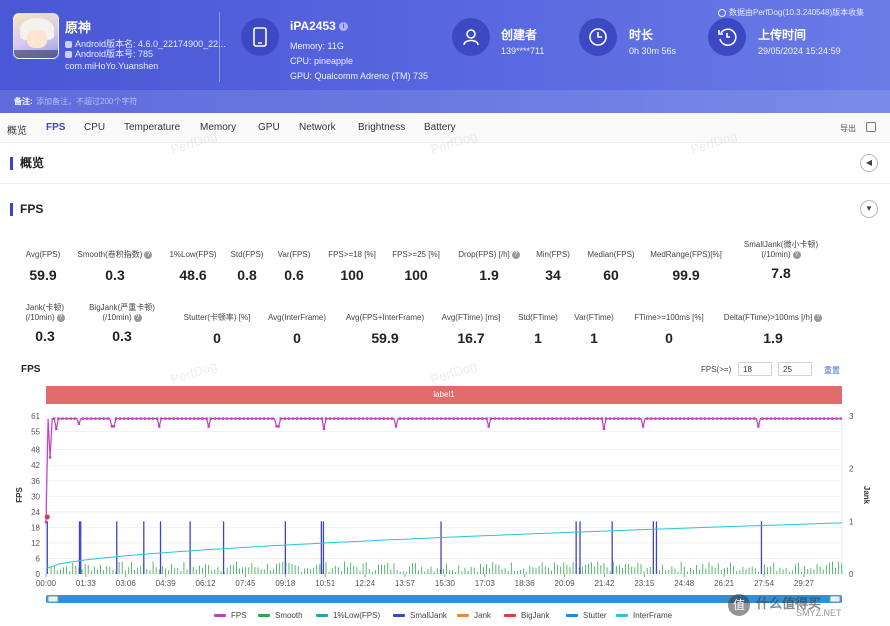 This screenshot has height=626, width=890. Describe the element at coordinates (586, 615) in the screenshot. I see `legend-item: Stutter` at that location.